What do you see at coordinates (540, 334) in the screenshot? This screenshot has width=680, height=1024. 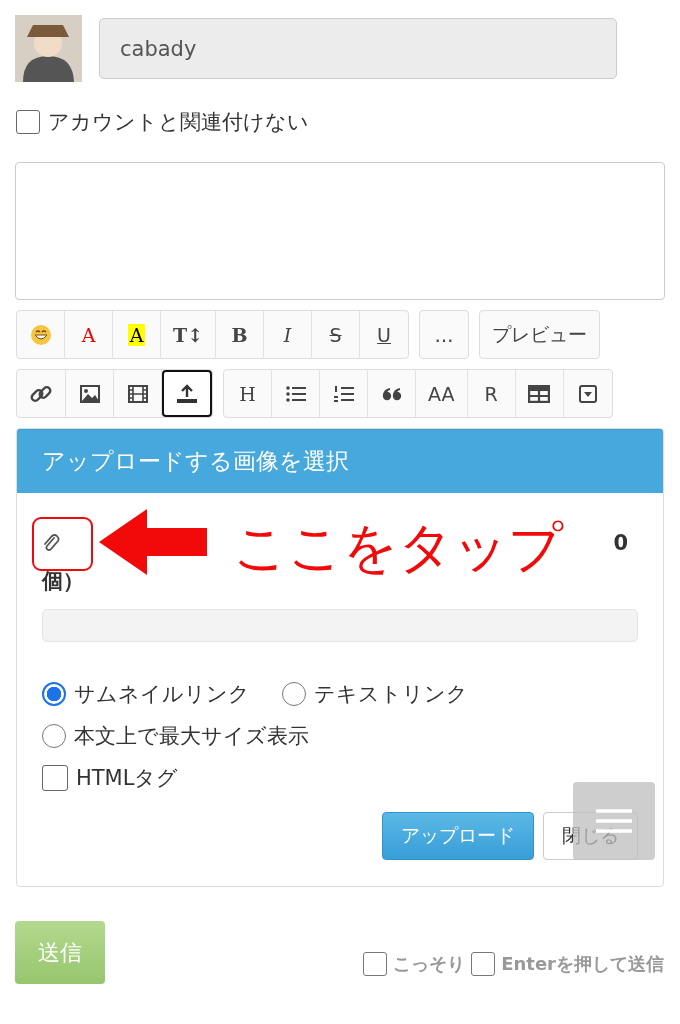 I see `preview-button: プレビュー` at bounding box center [540, 334].